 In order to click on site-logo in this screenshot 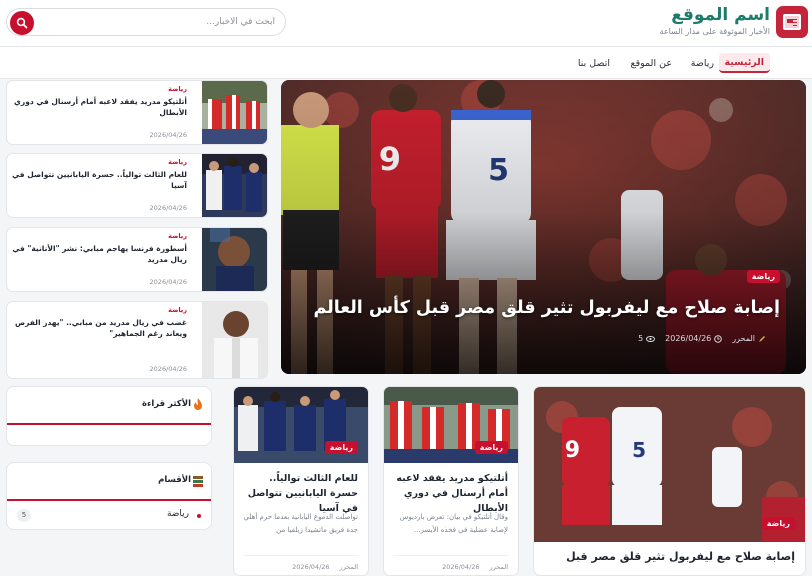, I will do `click(792, 22)`.